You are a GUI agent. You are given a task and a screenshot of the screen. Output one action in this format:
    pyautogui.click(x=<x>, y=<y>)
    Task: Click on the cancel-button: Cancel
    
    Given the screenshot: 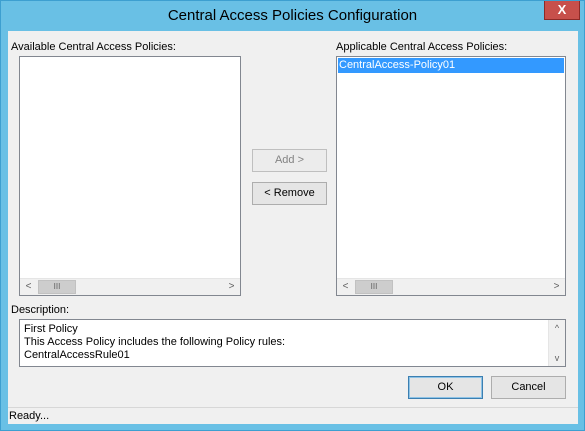 What is the action you would take?
    pyautogui.click(x=528, y=387)
    